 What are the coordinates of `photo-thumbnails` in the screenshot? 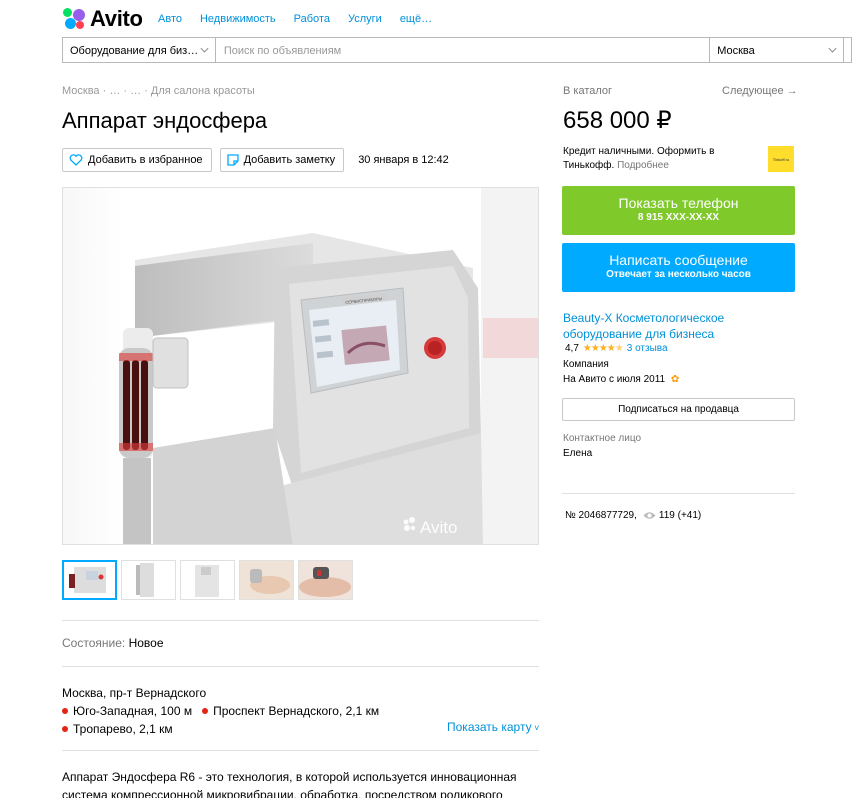 It's located at (207, 580).